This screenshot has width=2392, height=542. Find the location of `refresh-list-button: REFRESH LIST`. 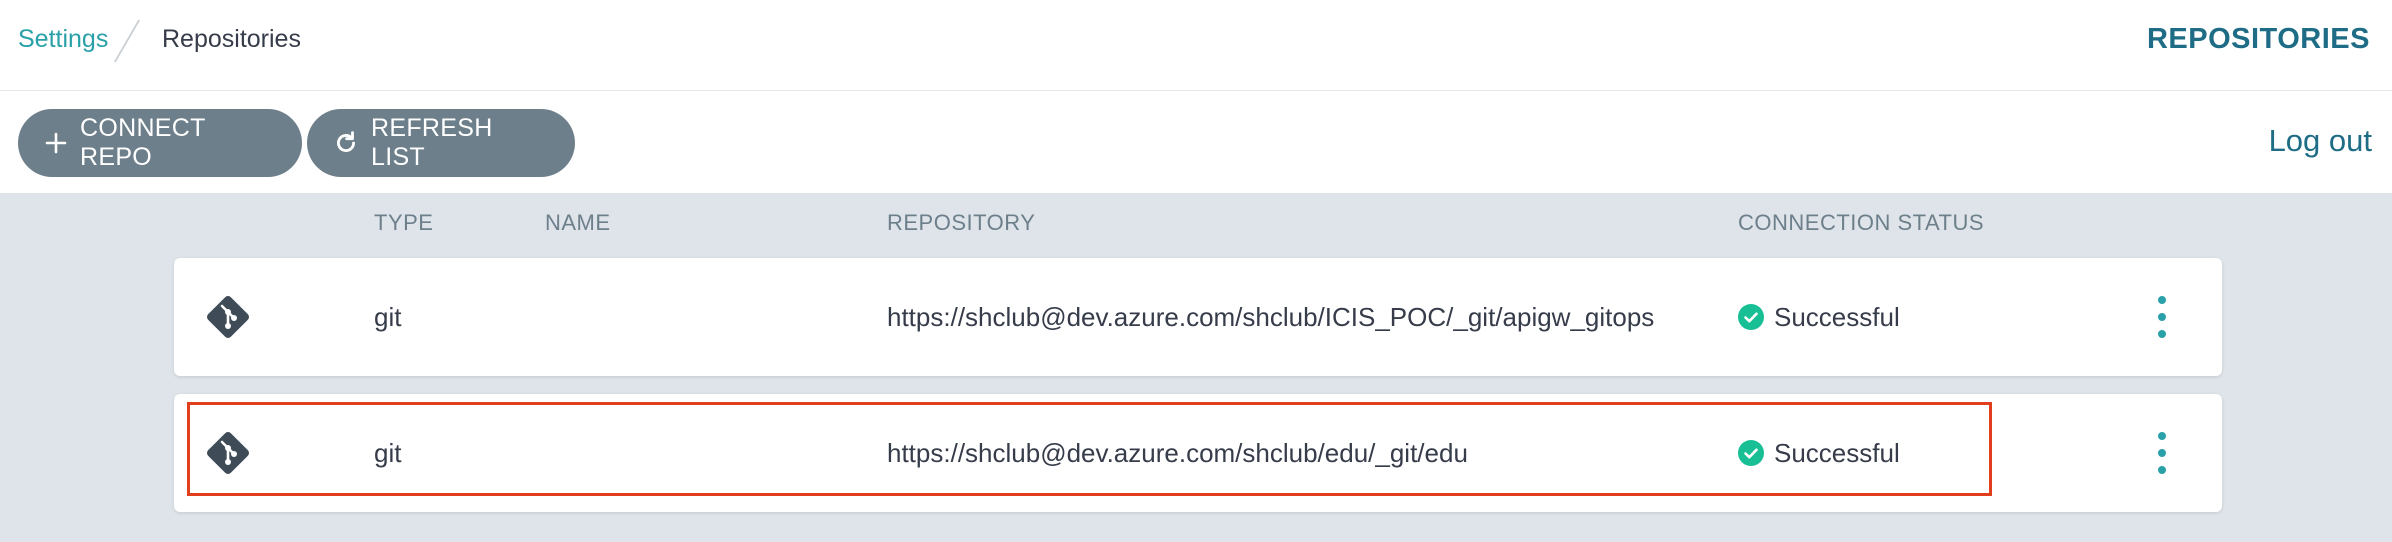

refresh-list-button: REFRESH LIST is located at coordinates (441, 143).